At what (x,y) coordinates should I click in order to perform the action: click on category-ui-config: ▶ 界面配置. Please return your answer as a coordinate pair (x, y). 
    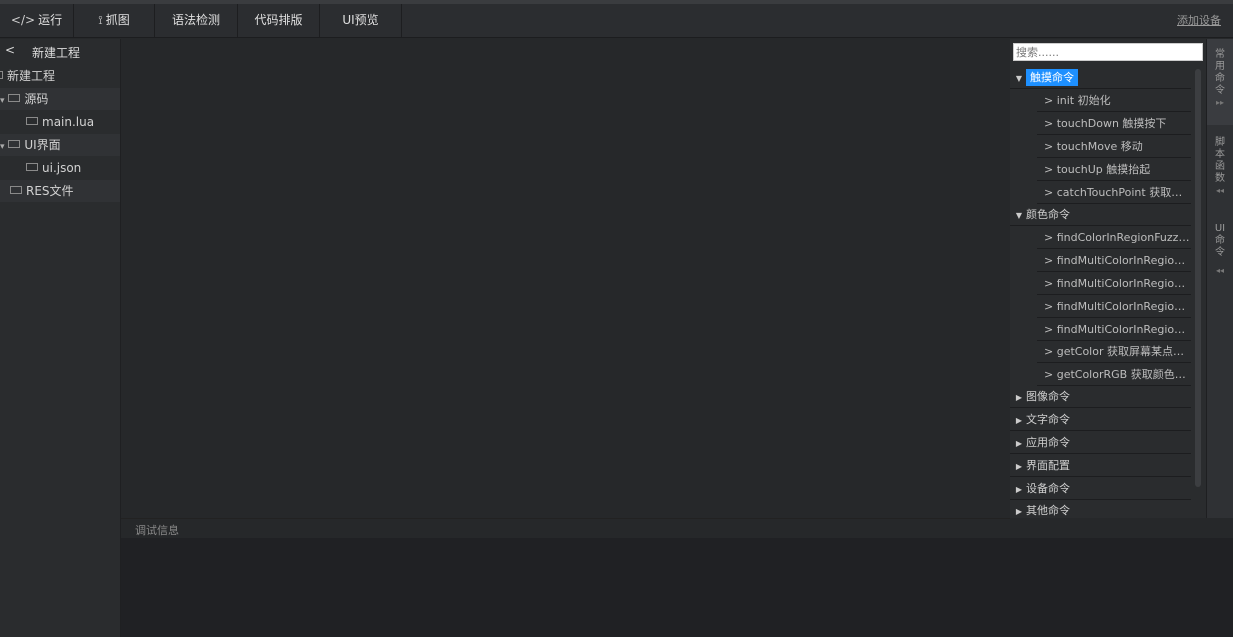
    Looking at the image, I should click on (1100, 466).